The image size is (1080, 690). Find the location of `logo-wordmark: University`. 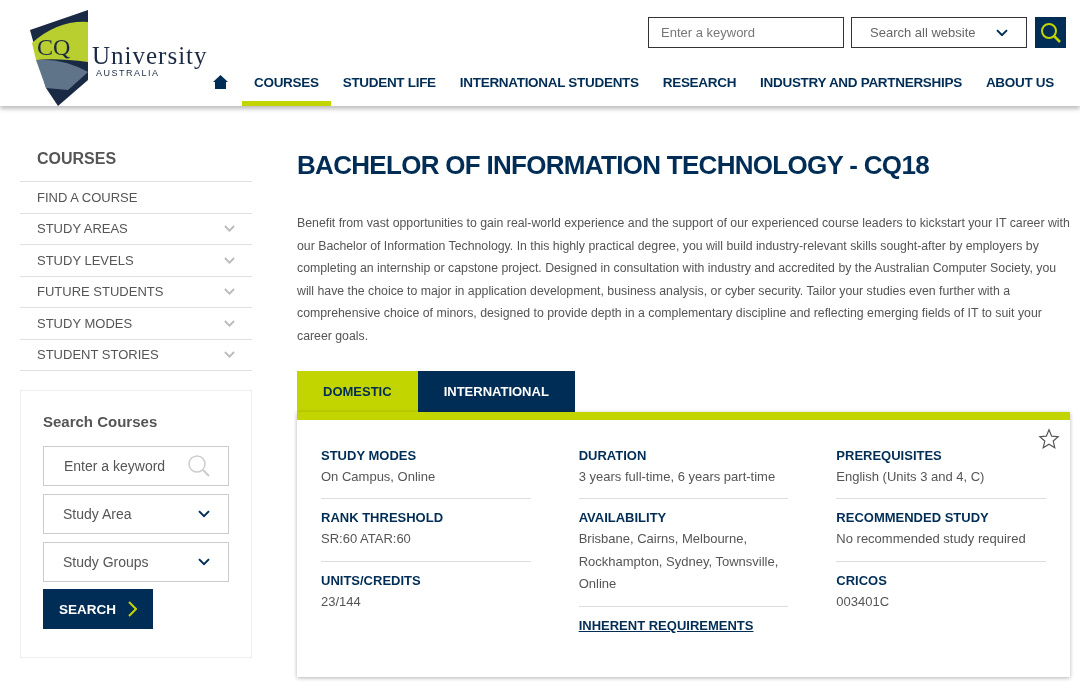

logo-wordmark: University is located at coordinates (150, 55).